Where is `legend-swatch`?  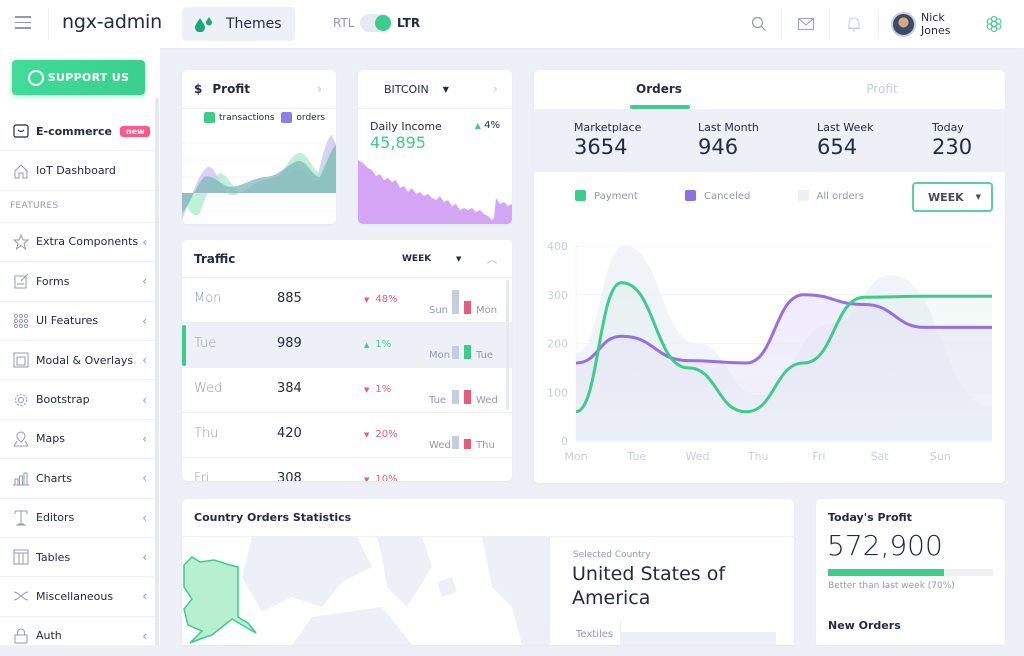 legend-swatch is located at coordinates (287, 117).